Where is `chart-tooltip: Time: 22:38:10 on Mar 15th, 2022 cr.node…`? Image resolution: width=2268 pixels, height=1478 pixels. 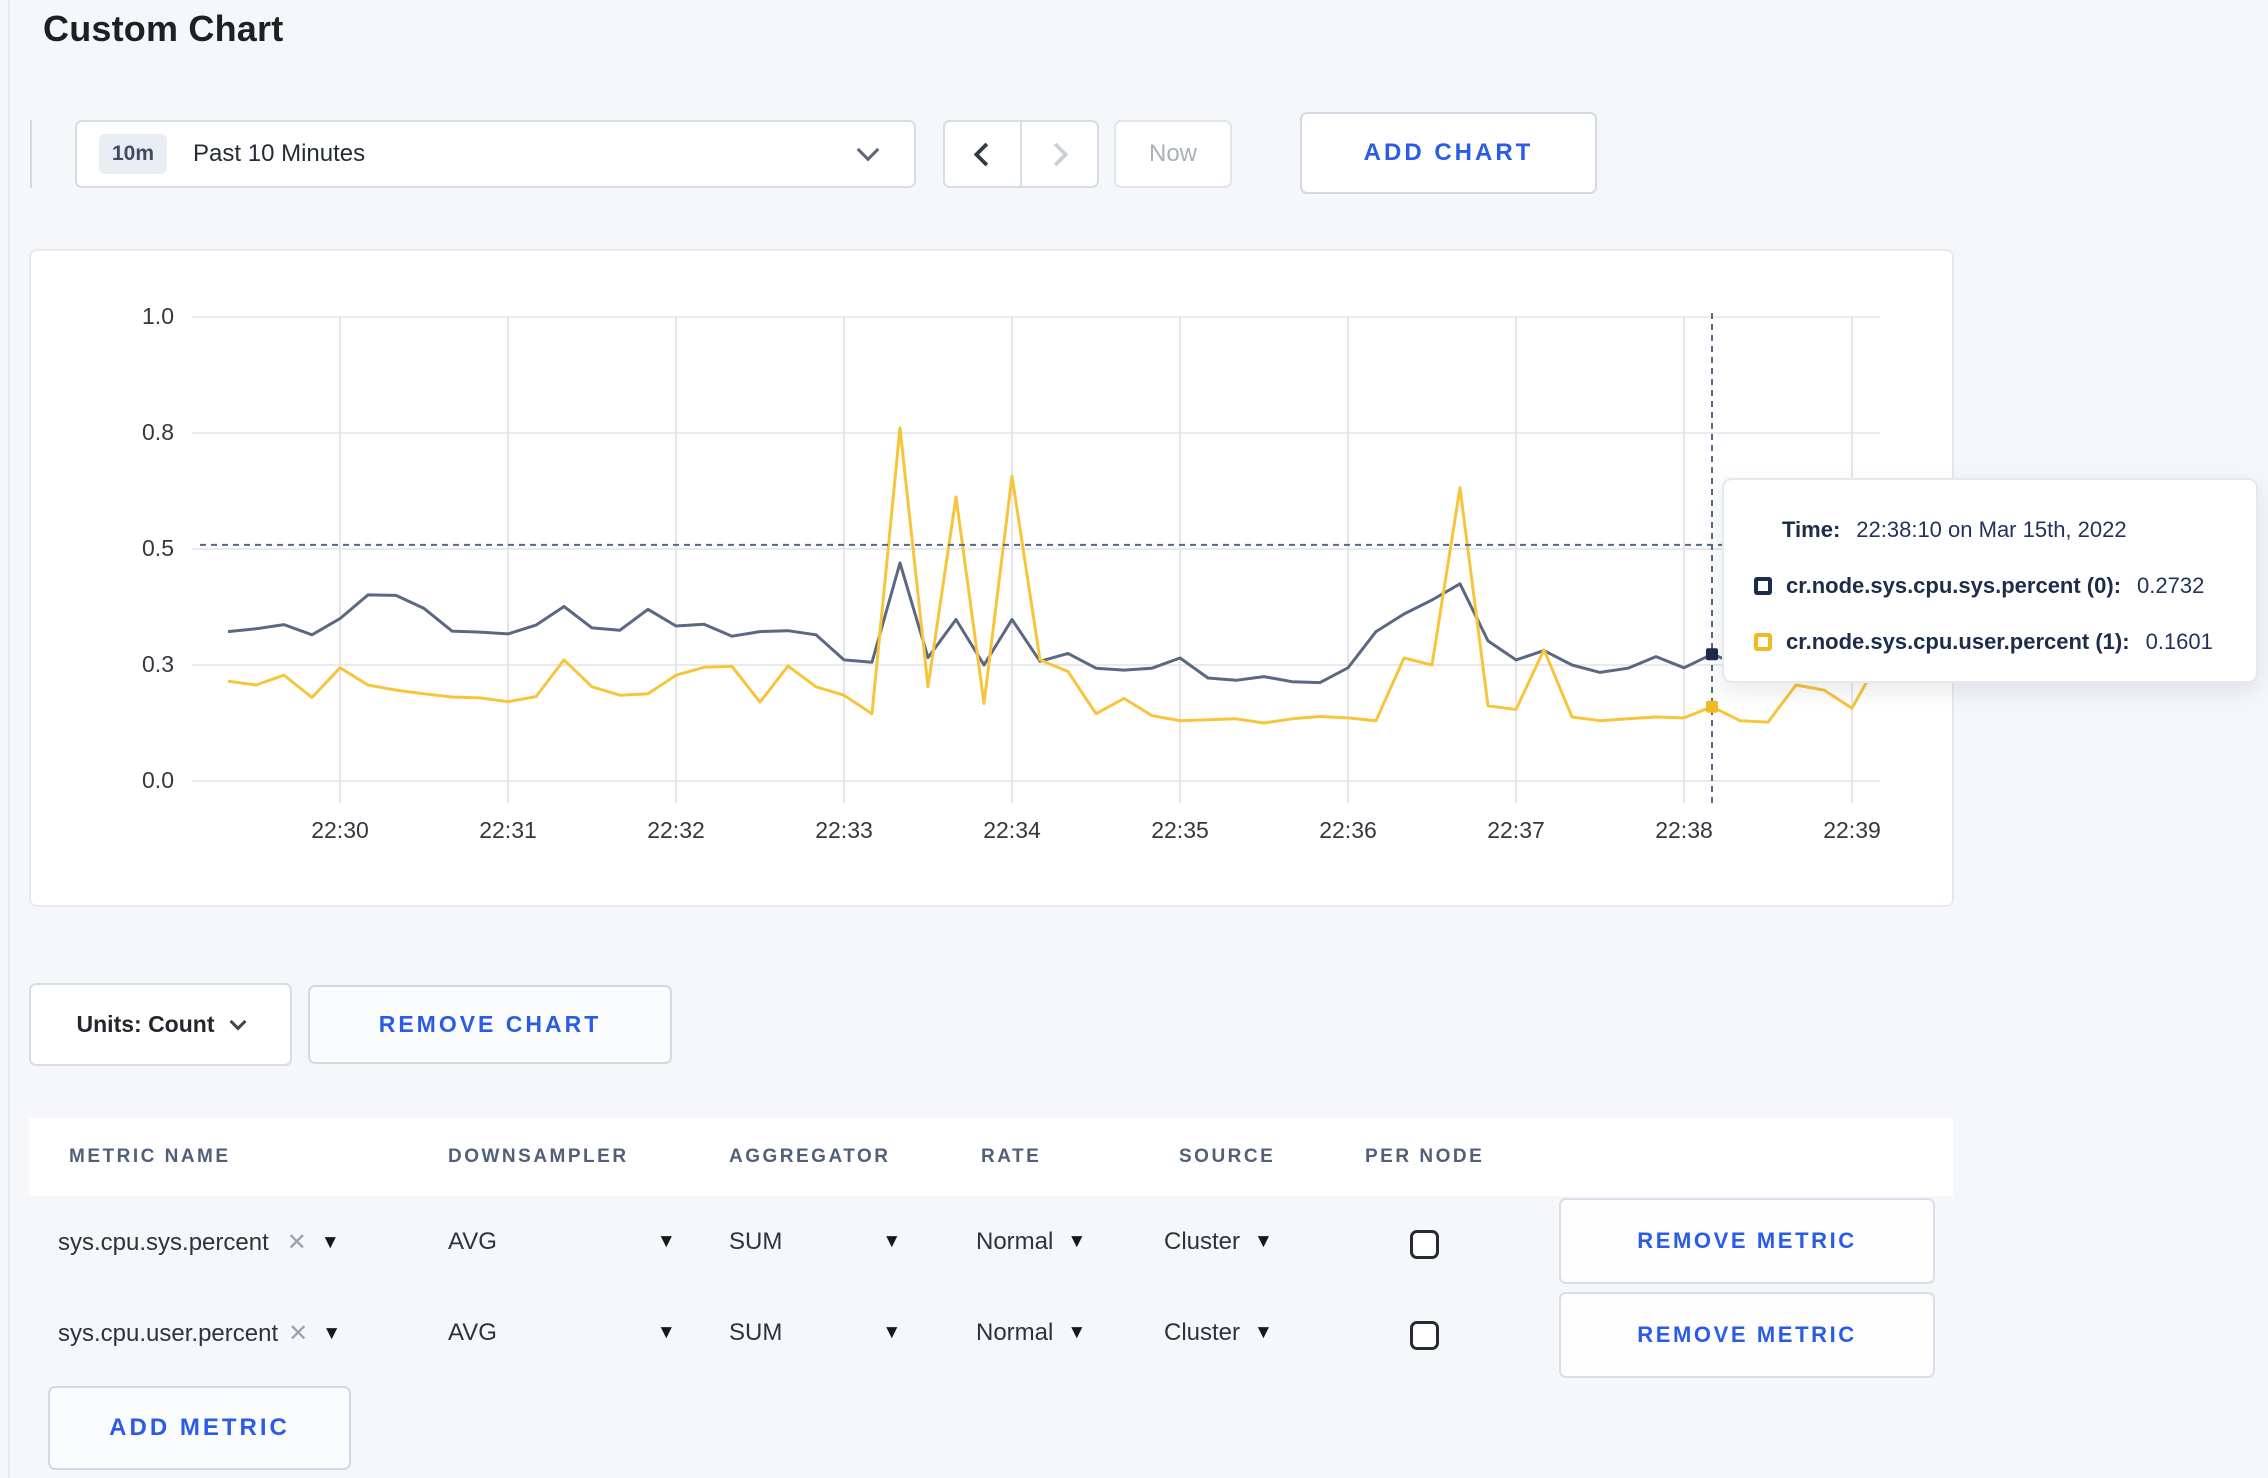
chart-tooltip: Time: 22:38:10 on Mar 15th, 2022 cr.node… is located at coordinates (1990, 580).